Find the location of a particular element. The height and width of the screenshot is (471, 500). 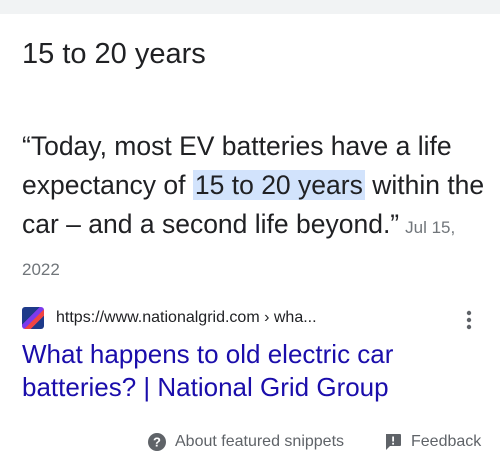

more-vert-icon is located at coordinates (469, 320).